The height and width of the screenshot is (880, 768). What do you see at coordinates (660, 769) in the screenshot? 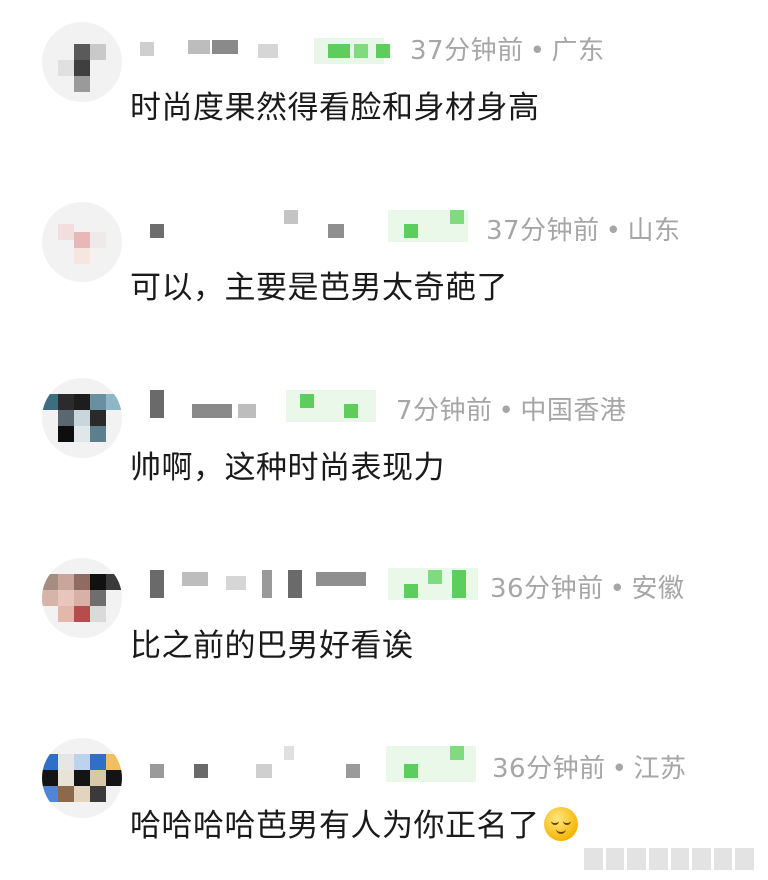
I see `comment-location: 江苏` at bounding box center [660, 769].